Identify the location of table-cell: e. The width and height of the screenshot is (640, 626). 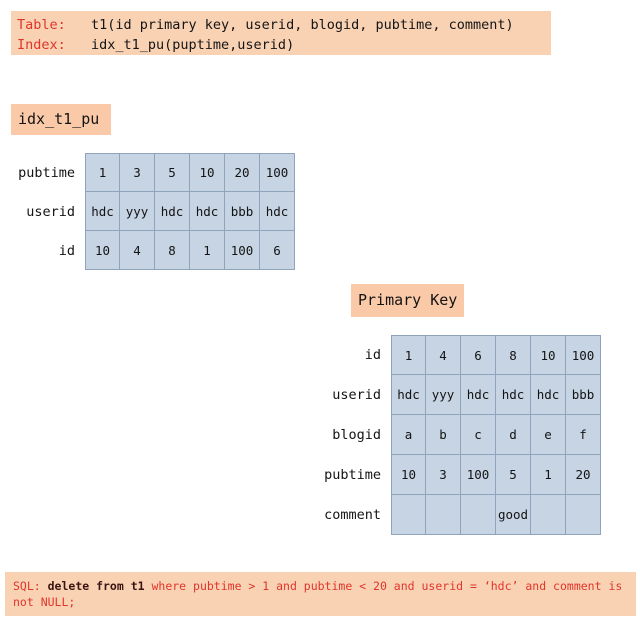
(548, 435).